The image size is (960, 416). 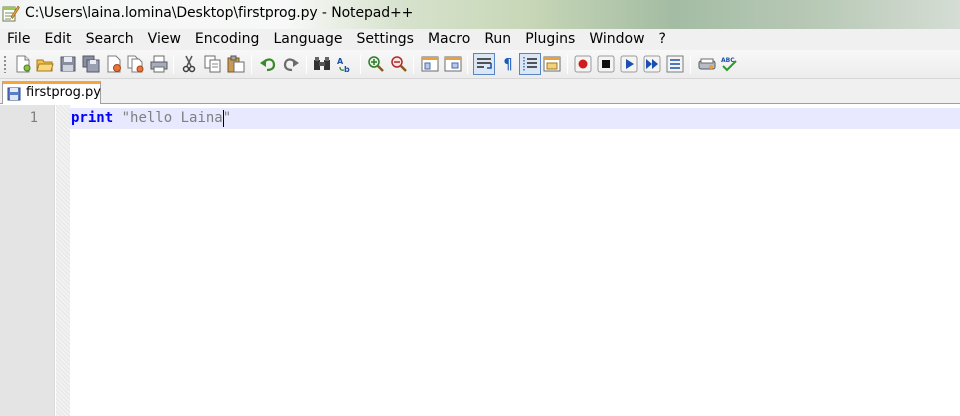 I want to click on replace-icon: A b, so click(x=345, y=64).